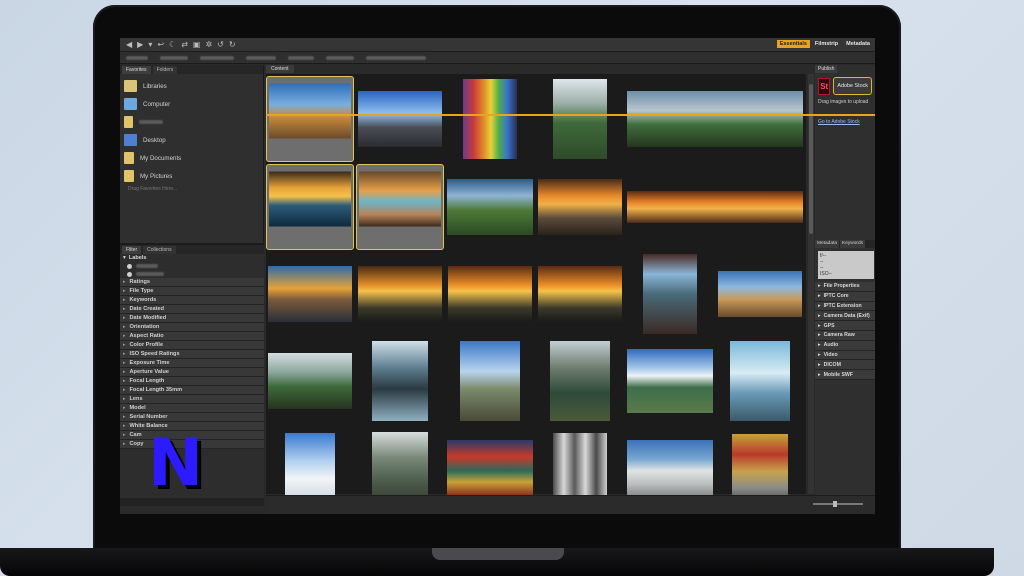 The width and height of the screenshot is (1024, 576). I want to click on rotate-right-icon: ↻, so click(232, 44).